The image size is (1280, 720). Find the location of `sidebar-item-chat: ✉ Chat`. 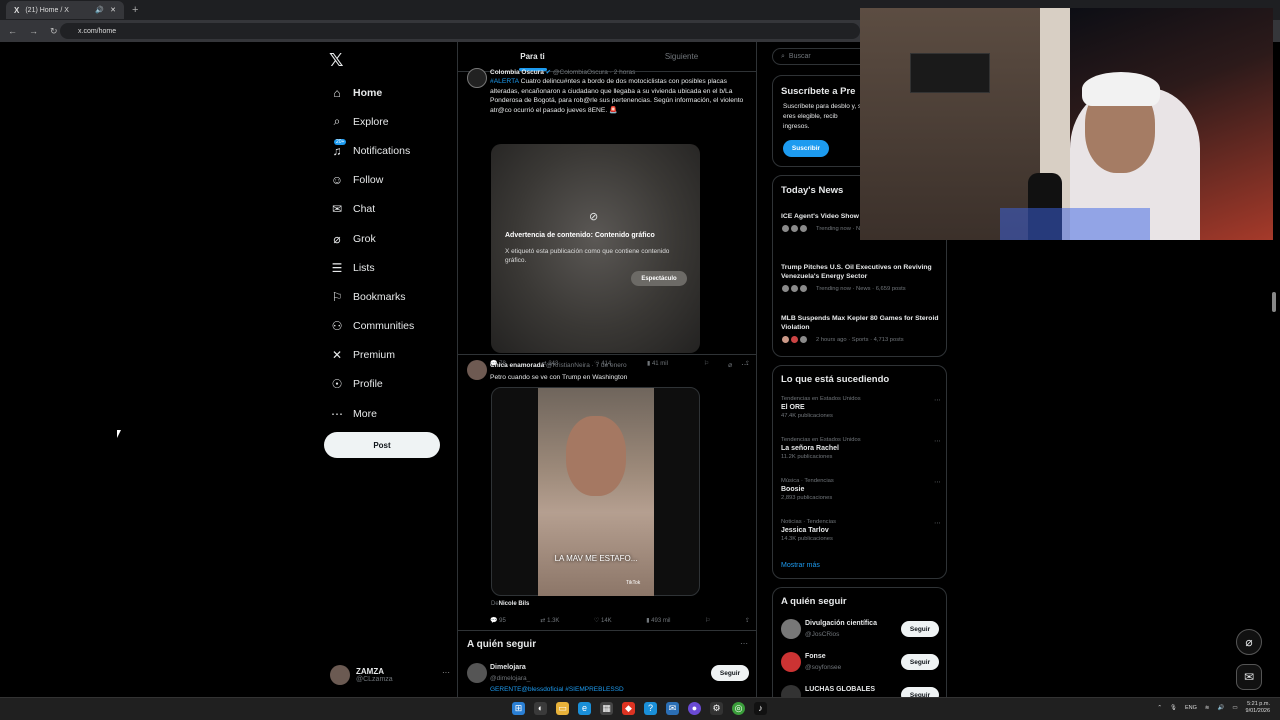

sidebar-item-chat: ✉ Chat is located at coordinates (391, 209).